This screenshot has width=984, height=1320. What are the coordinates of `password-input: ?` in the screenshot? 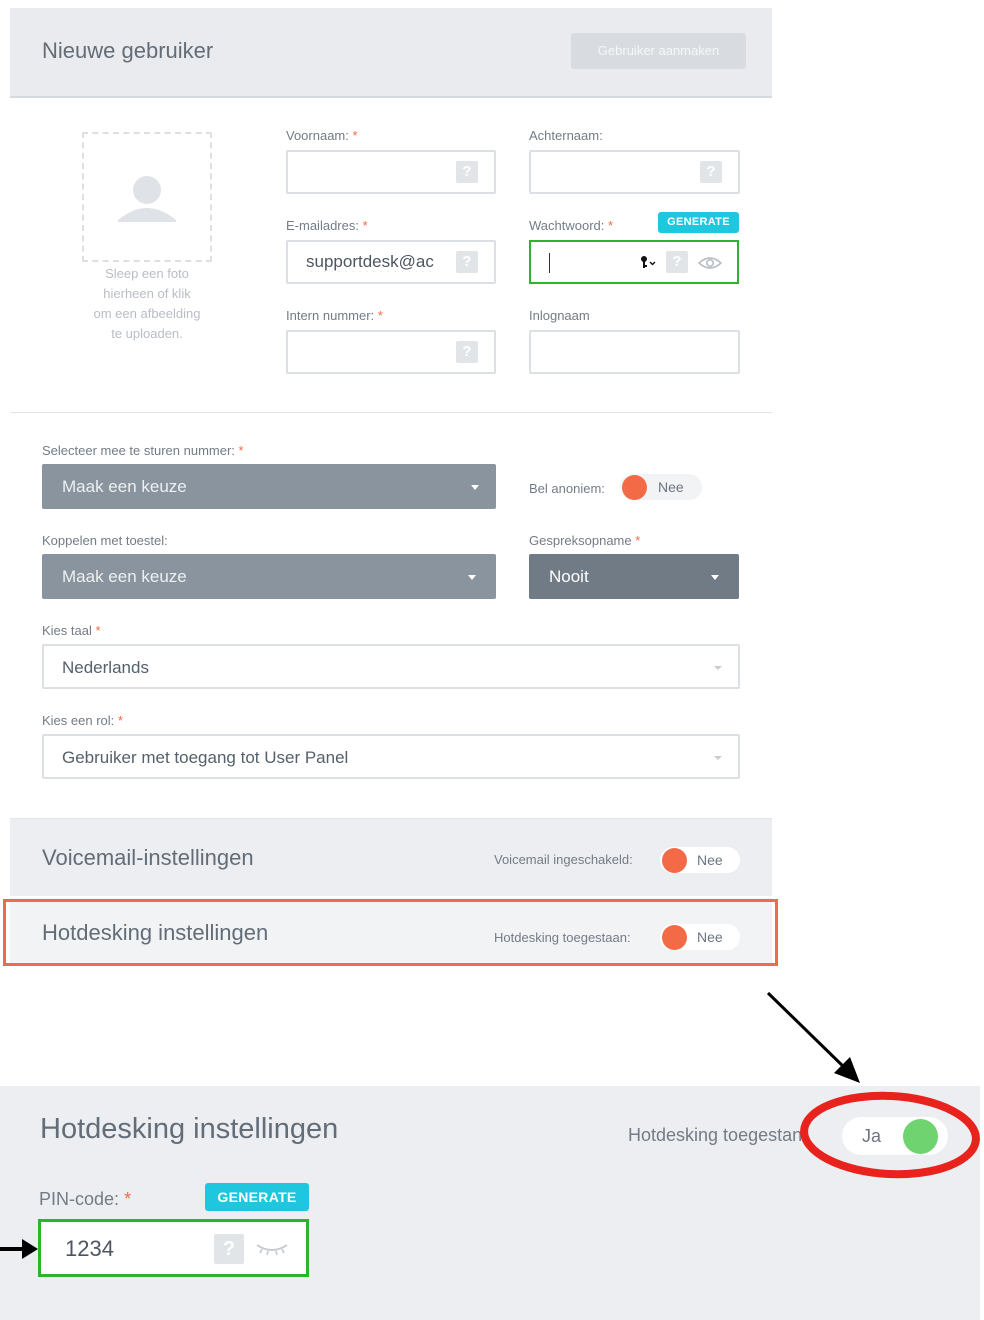 It's located at (634, 262).